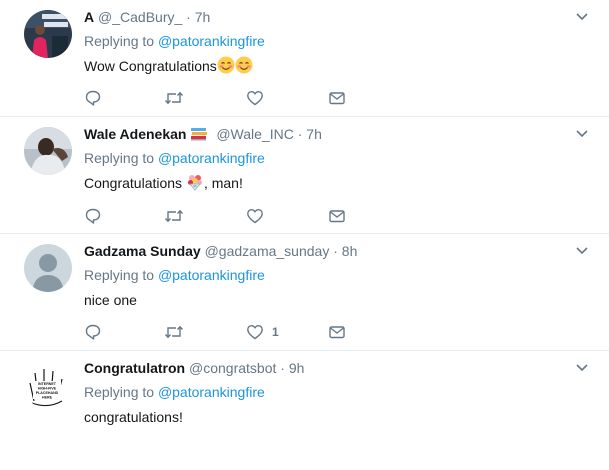 The image size is (609, 470). Describe the element at coordinates (297, 368) in the screenshot. I see `timestamp: 9h` at that location.